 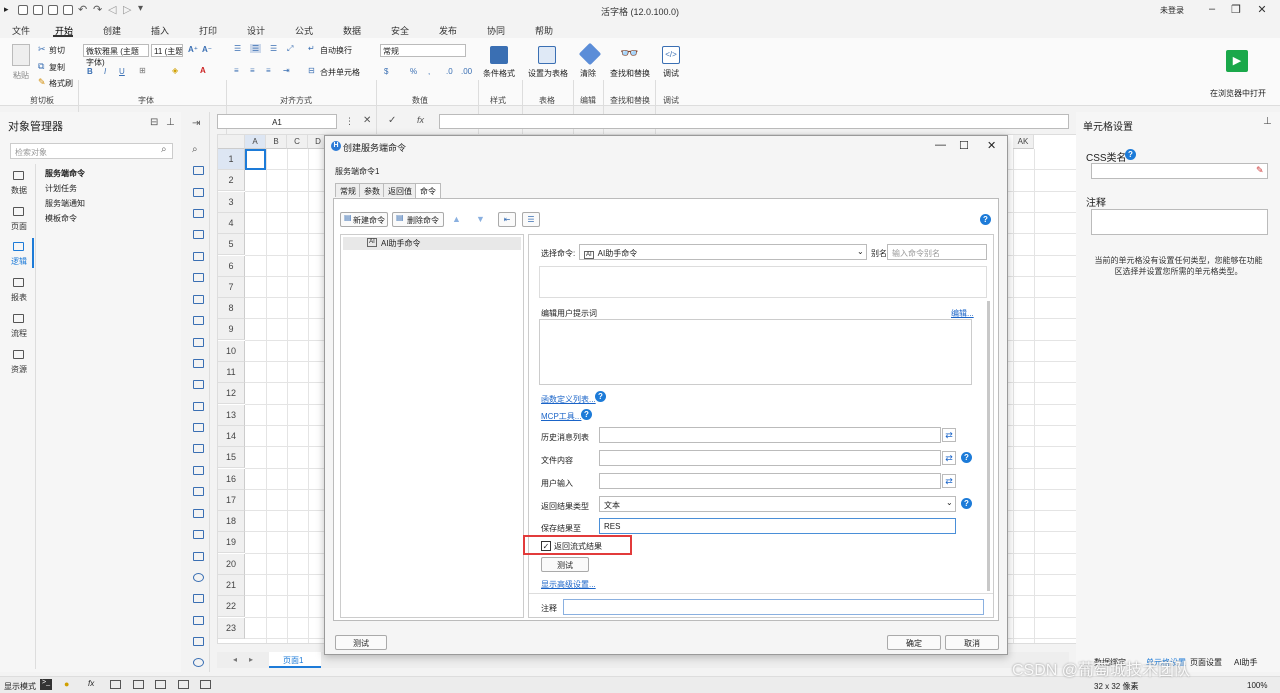 I want to click on tab-return: 返回值, so click(x=400, y=190).